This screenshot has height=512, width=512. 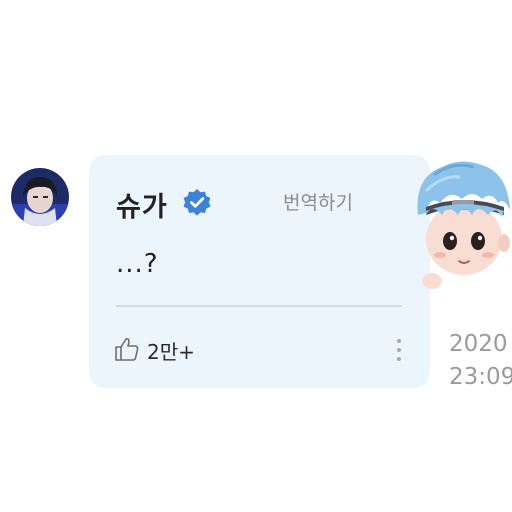 I want to click on timestamp-date: 2020, so click(x=478, y=344).